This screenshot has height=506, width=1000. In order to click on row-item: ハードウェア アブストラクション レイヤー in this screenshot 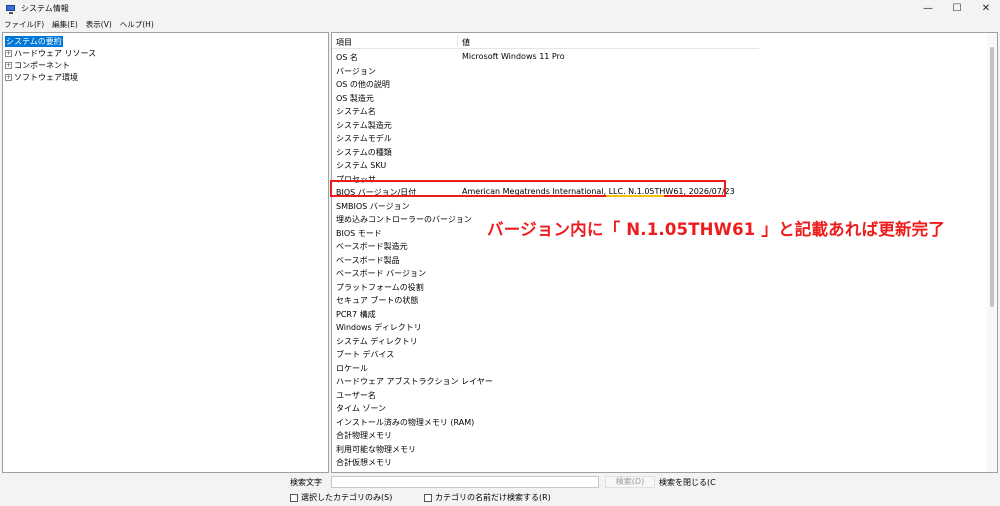, I will do `click(414, 381)`.